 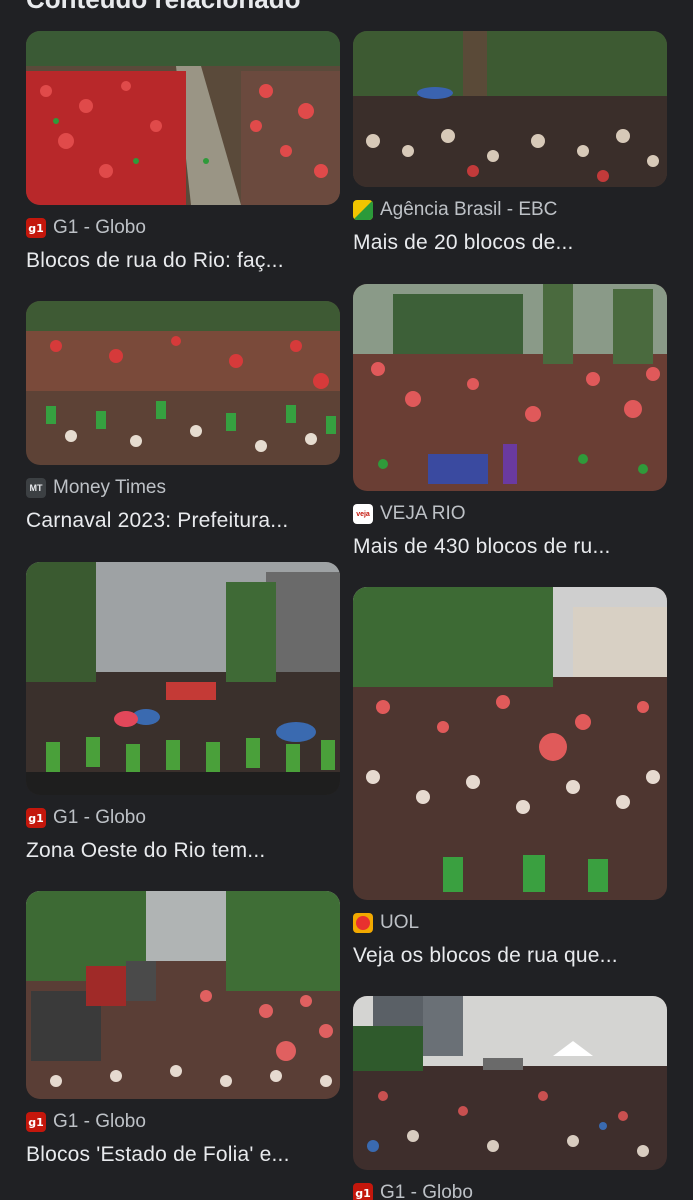 What do you see at coordinates (510, 514) in the screenshot?
I see `result-source: veja VEJA RIO` at bounding box center [510, 514].